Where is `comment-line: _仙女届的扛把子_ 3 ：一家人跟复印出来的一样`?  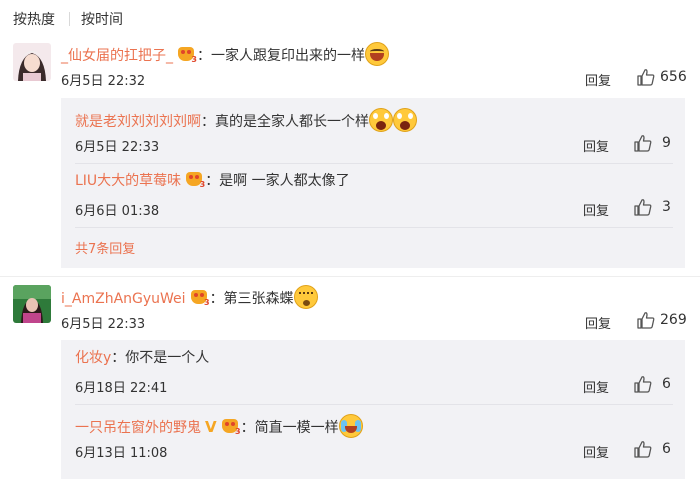
comment-line: _仙女届的扛把子_ 3 ：一家人跟复印出来的一样 is located at coordinates (225, 54).